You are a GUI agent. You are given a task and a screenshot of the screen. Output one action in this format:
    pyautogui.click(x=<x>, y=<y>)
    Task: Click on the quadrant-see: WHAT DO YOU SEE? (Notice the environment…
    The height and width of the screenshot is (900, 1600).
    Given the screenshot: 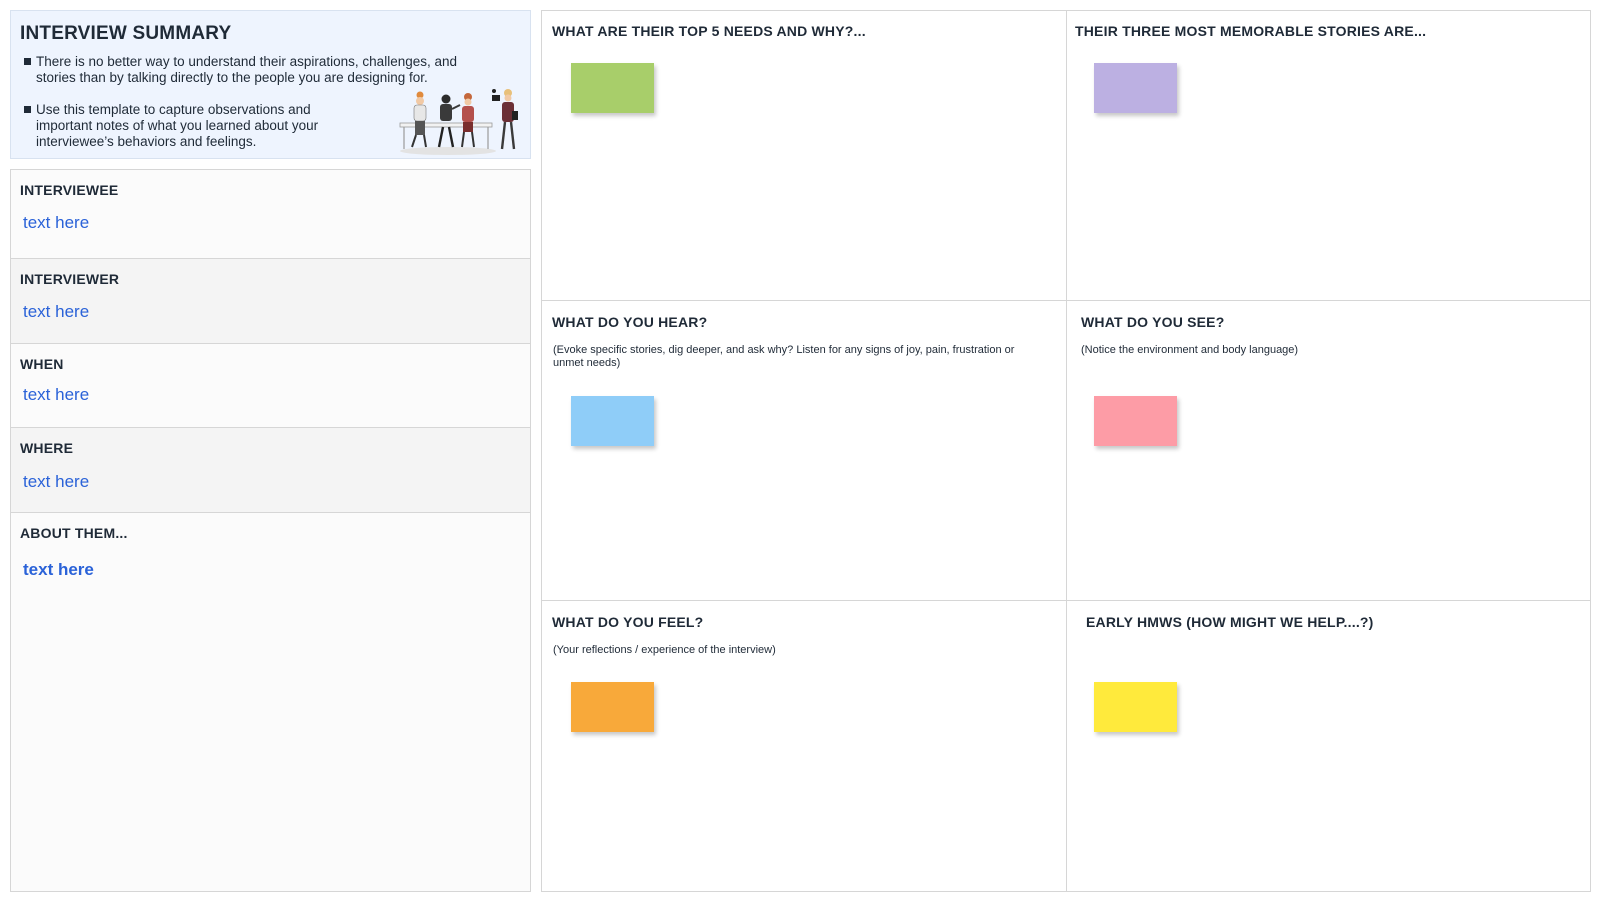 What is the action you would take?
    pyautogui.click(x=1329, y=451)
    